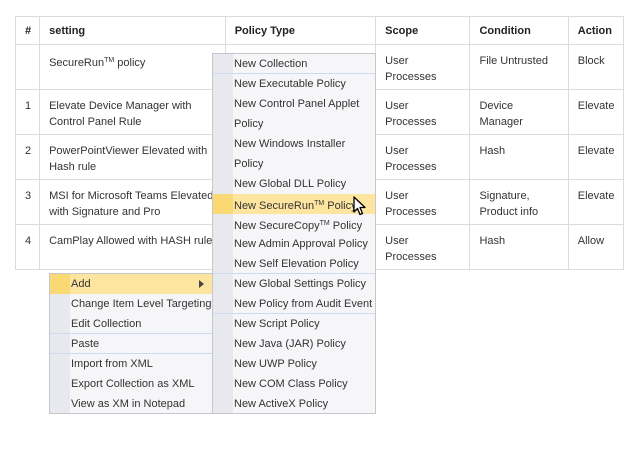  I want to click on cell-number: 2, so click(27, 157).